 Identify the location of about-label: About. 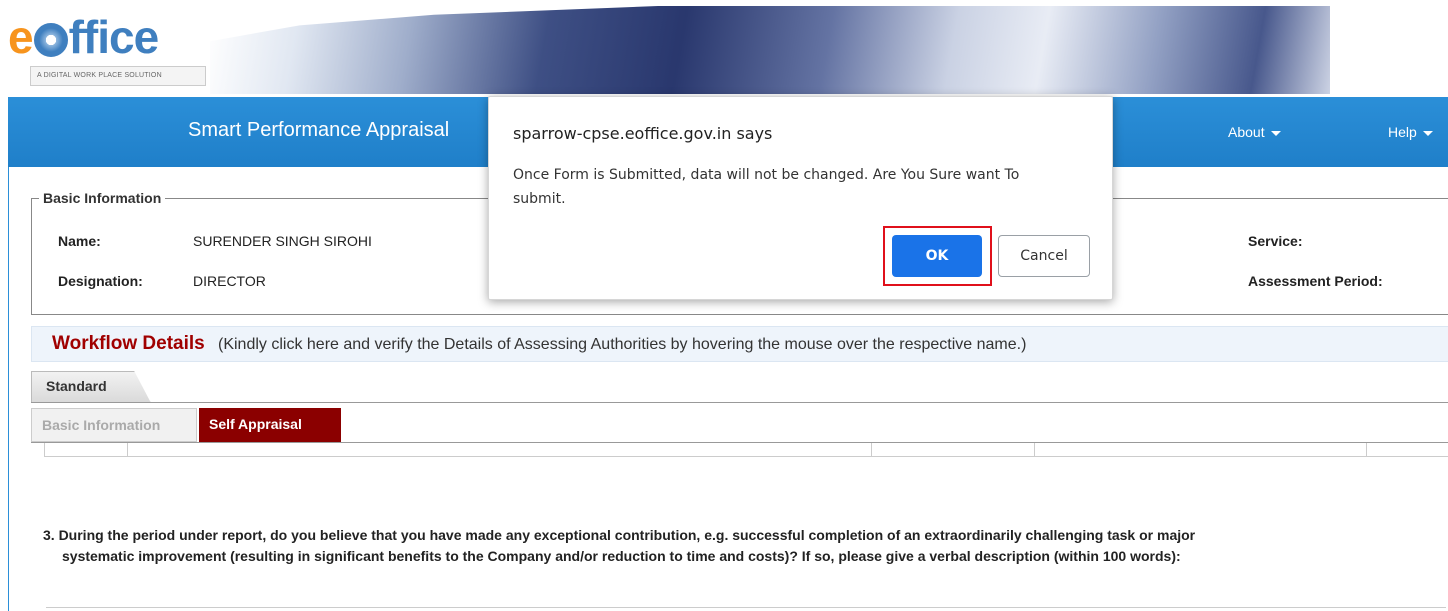
(1246, 132).